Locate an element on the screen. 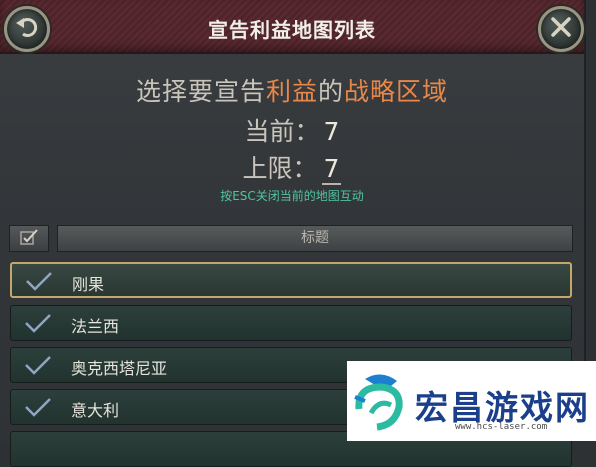 The width and height of the screenshot is (596, 467). limit-value: 7 is located at coordinates (331, 169).